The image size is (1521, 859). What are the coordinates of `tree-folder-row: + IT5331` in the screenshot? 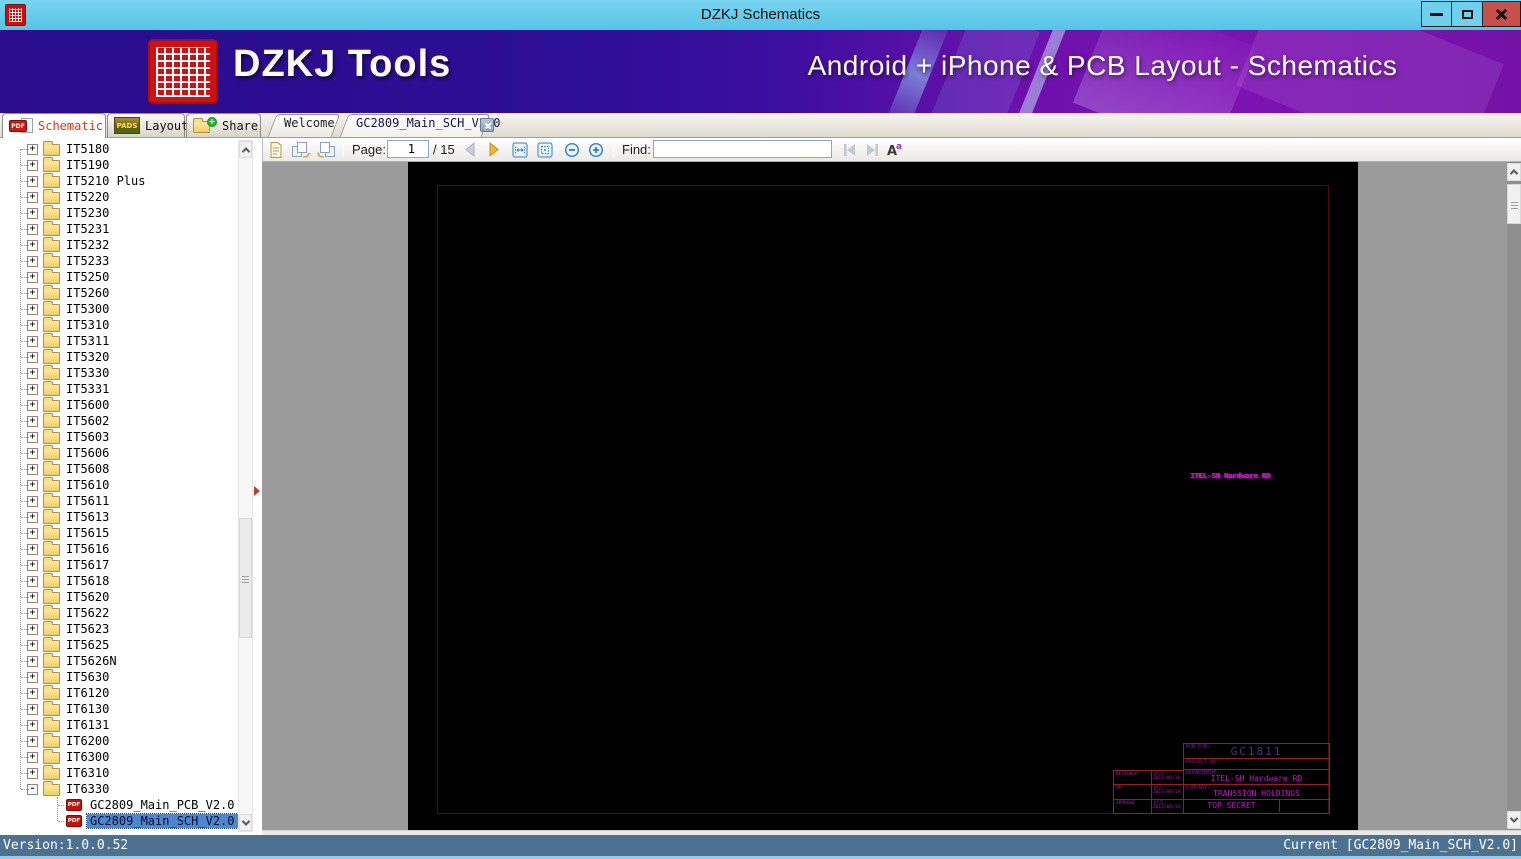 It's located at (118, 389).